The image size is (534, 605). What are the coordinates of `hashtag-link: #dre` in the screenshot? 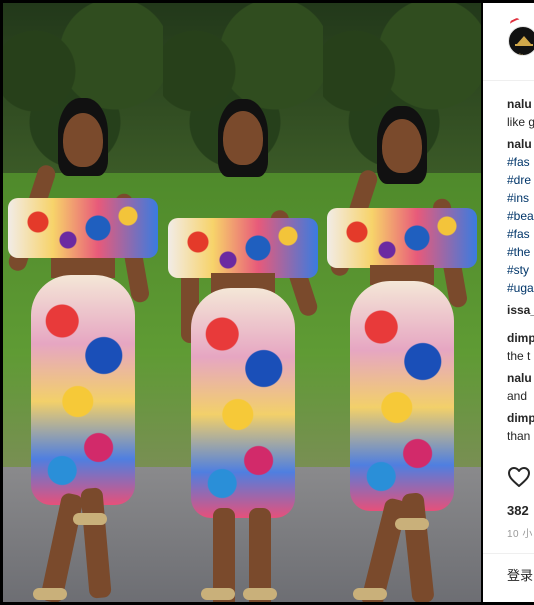 It's located at (520, 180).